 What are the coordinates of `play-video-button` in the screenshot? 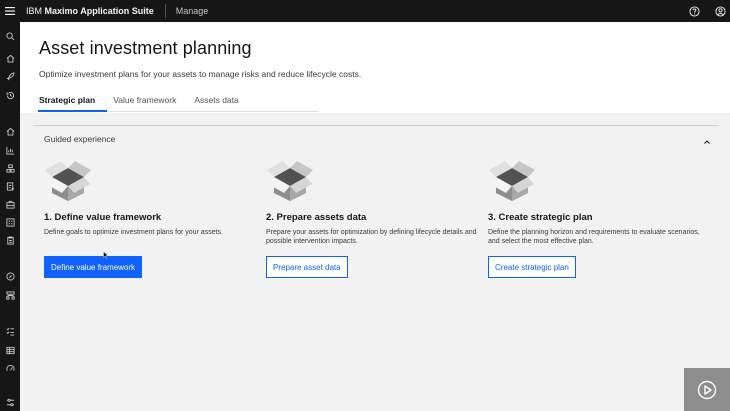 It's located at (707, 389).